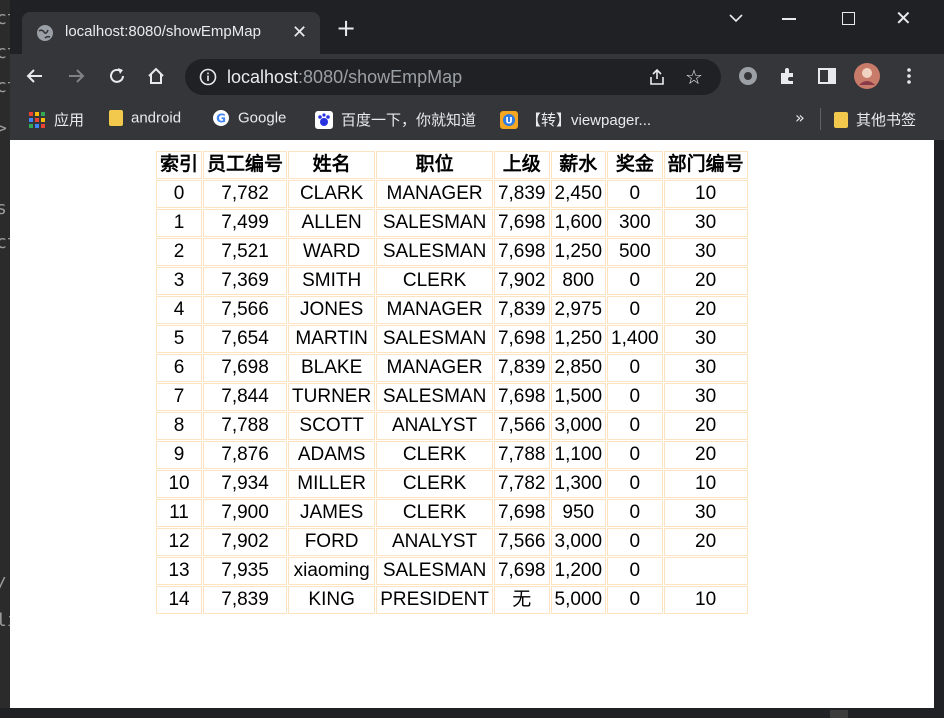 The height and width of the screenshot is (718, 944). Describe the element at coordinates (508, 121) in the screenshot. I see `svg-text: U` at that location.